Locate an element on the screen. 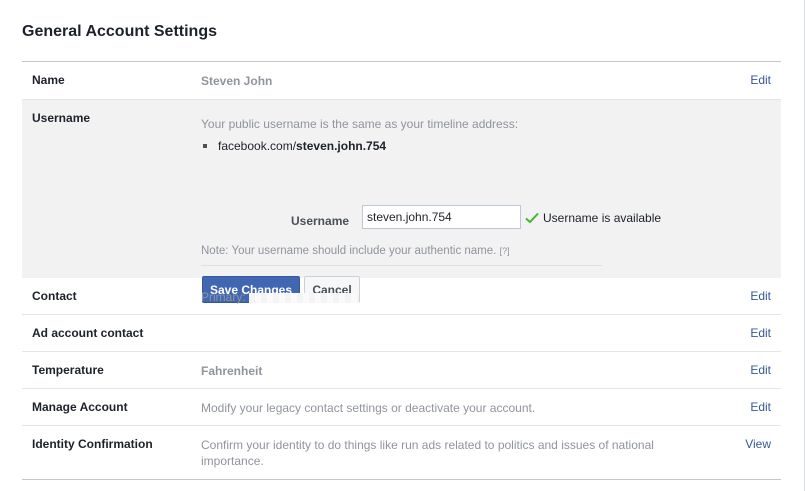 The width and height of the screenshot is (805, 491). setting-label: Temperature is located at coordinates (68, 370).